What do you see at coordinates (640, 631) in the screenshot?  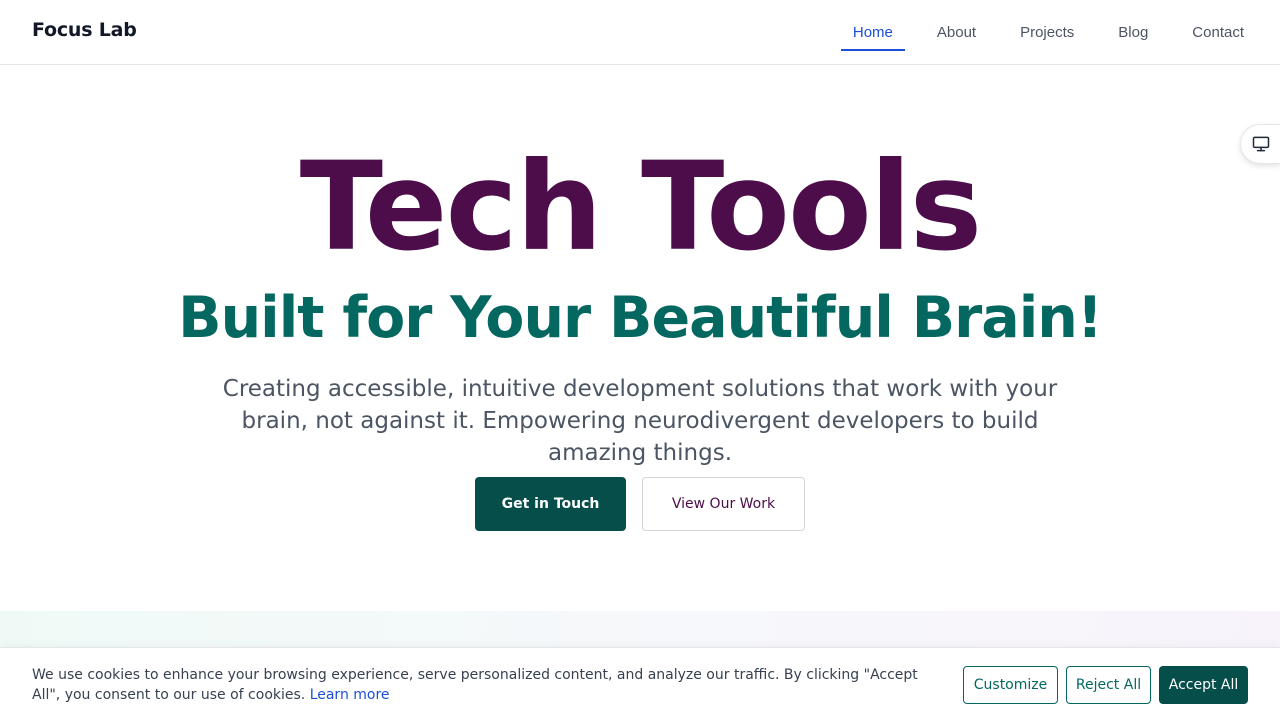 I see `next-section-background` at bounding box center [640, 631].